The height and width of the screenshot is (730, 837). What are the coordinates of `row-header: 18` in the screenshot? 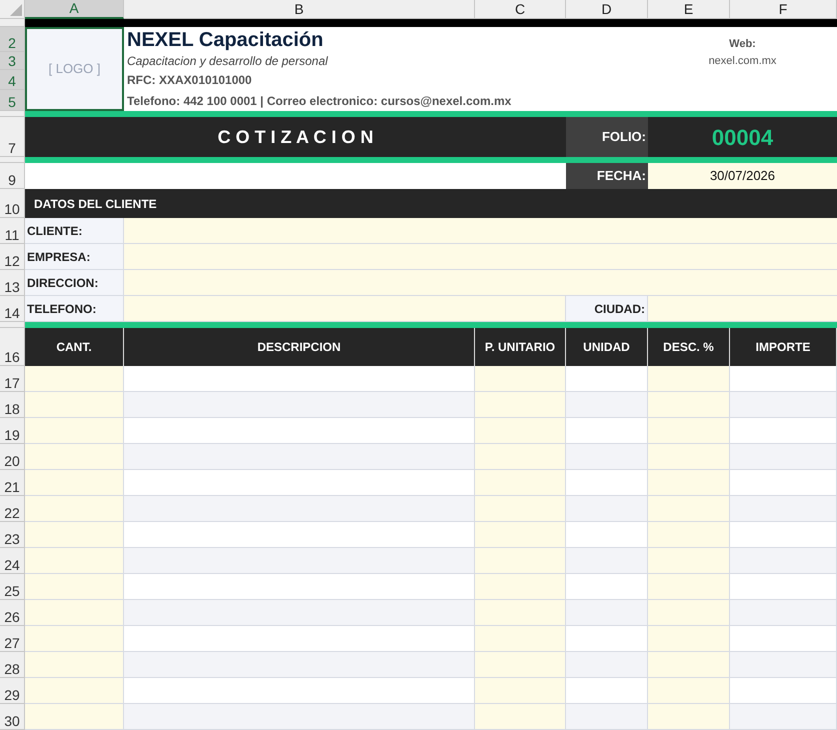 It's located at (12, 405).